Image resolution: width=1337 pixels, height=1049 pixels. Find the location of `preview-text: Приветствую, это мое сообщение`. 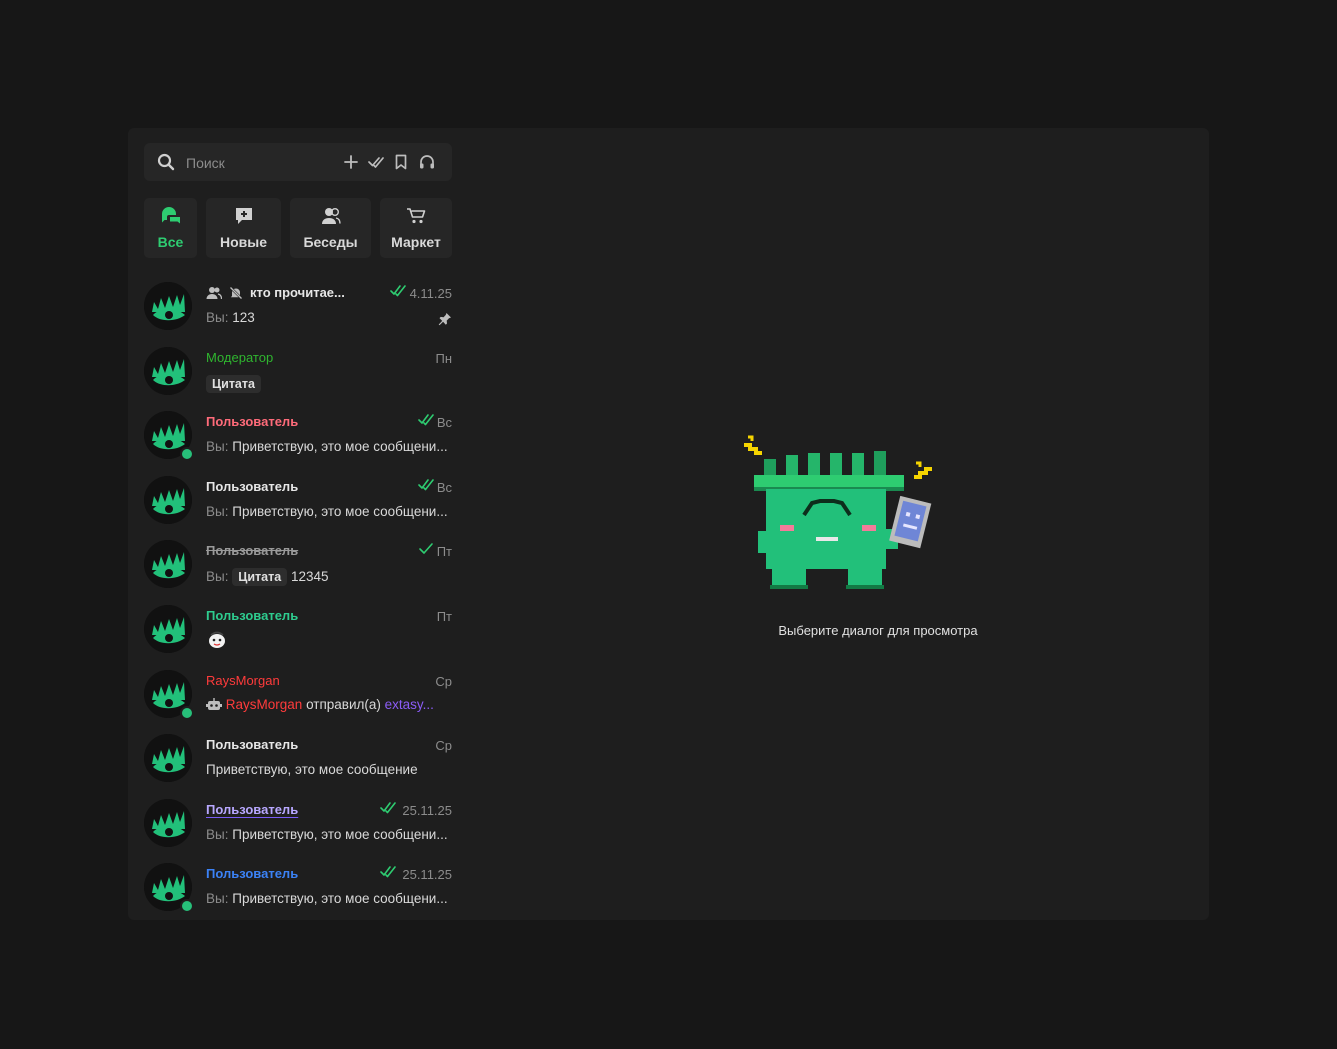

preview-text: Приветствую, это мое сообщение is located at coordinates (312, 769).